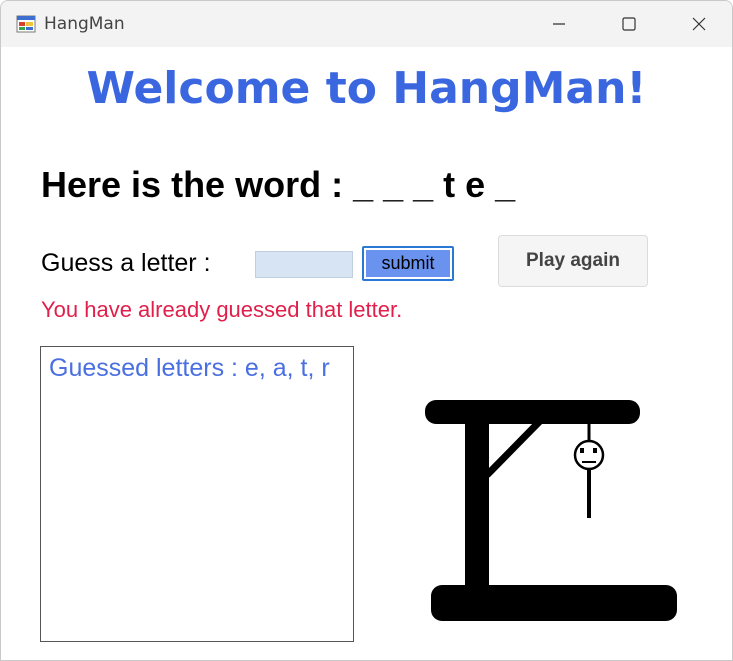  Describe the element at coordinates (573, 261) in the screenshot. I see `play-again-button: Play again` at that location.